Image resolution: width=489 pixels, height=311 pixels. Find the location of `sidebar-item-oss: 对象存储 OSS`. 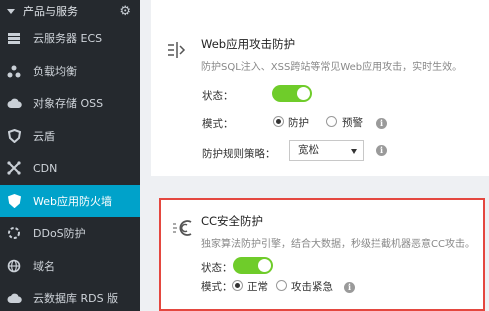

sidebar-item-oss: 对象存储 OSS is located at coordinates (70, 103).